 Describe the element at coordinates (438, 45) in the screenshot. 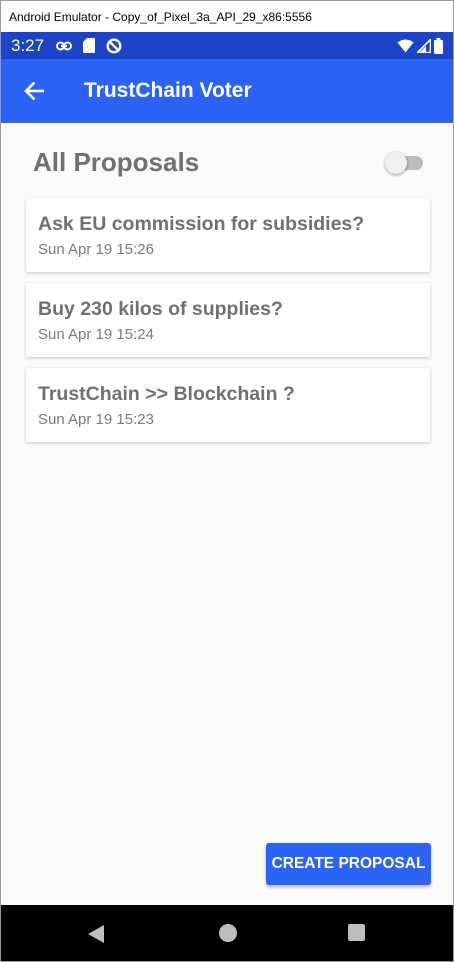

I see `battery-icon` at that location.